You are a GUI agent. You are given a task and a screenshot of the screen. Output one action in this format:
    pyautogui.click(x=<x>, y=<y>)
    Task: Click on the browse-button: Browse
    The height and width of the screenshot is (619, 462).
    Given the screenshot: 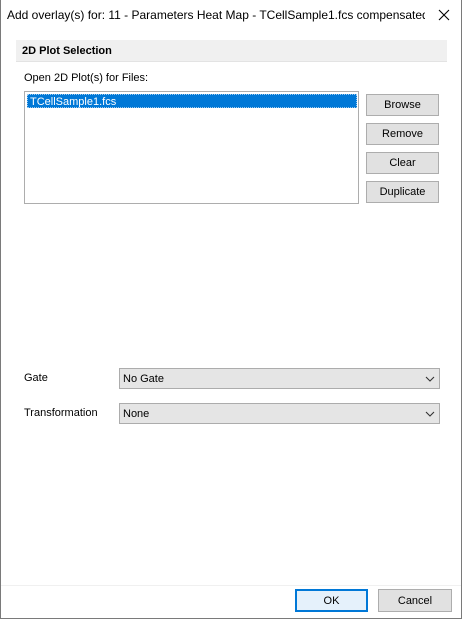 What is the action you would take?
    pyautogui.click(x=402, y=105)
    